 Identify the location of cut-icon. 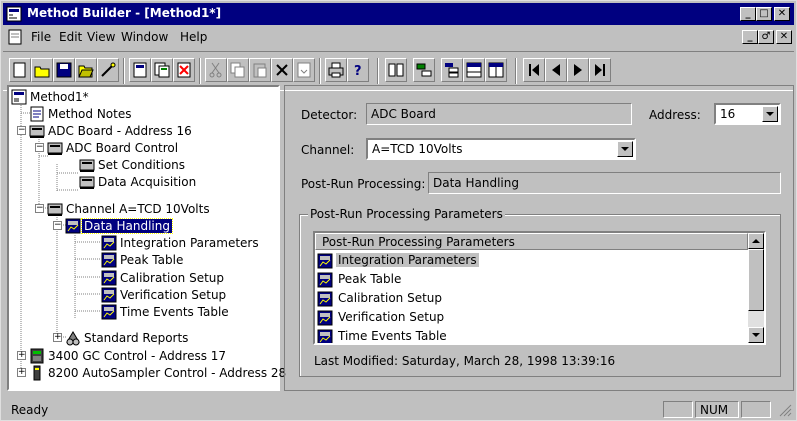
(215, 70).